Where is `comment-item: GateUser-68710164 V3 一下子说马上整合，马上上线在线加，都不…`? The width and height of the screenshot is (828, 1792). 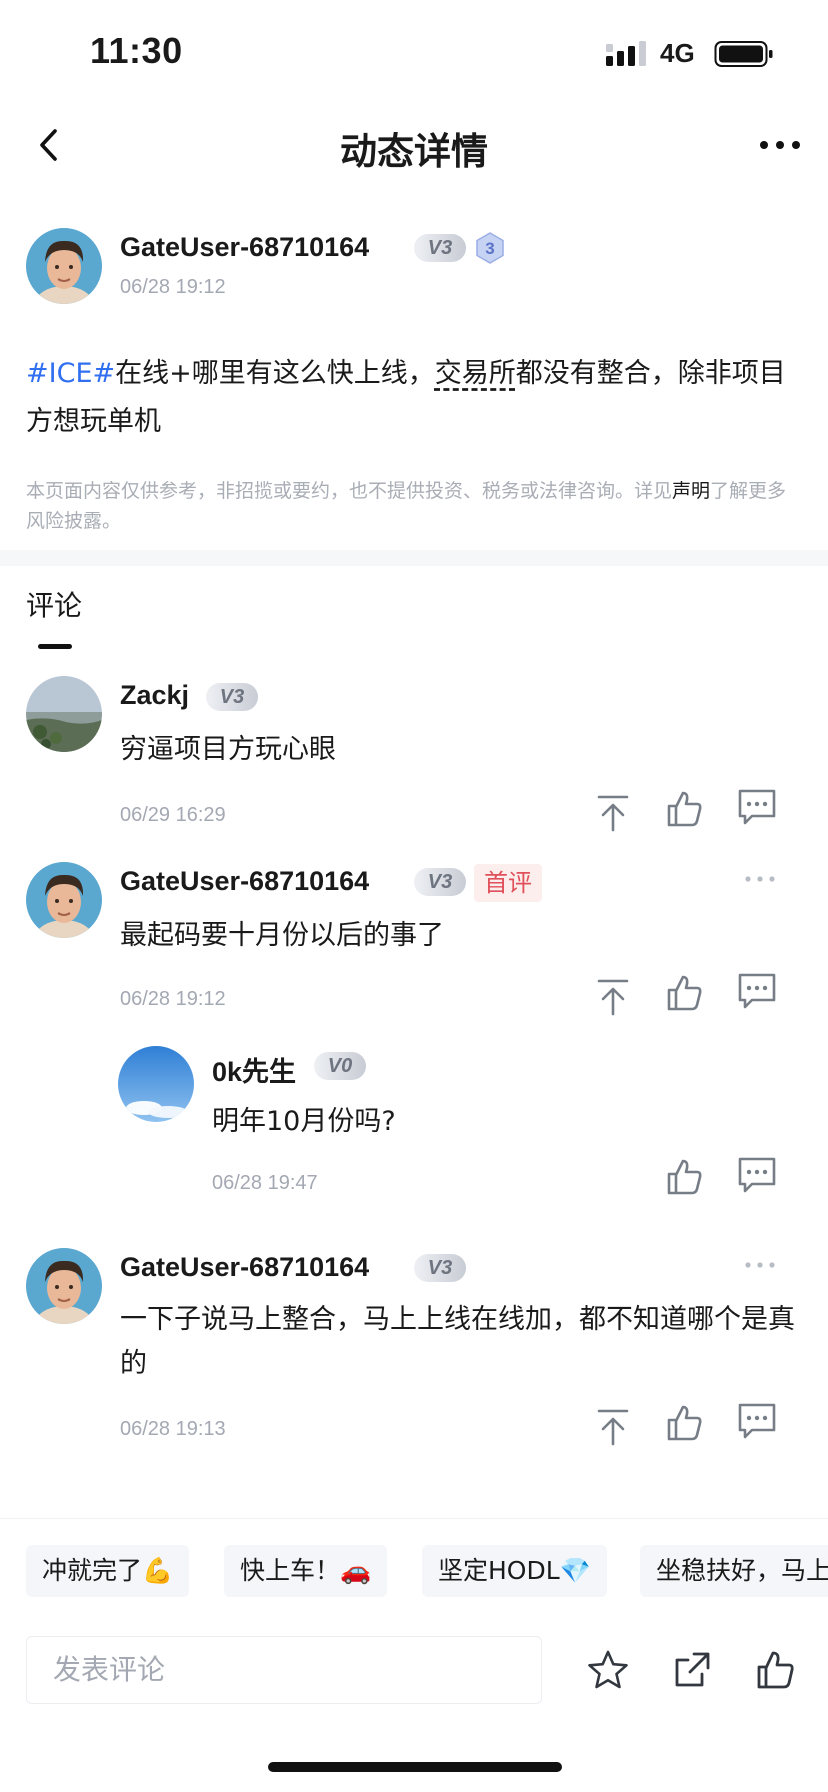
comment-item: GateUser-68710164 V3 一下子说马上整合，马上上线在线加，都不… is located at coordinates (414, 1348).